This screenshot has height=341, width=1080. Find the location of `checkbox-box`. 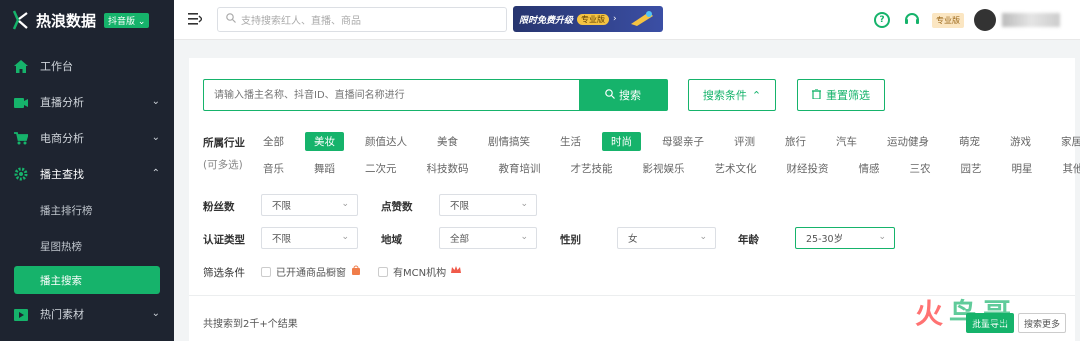

checkbox-box is located at coordinates (383, 271).